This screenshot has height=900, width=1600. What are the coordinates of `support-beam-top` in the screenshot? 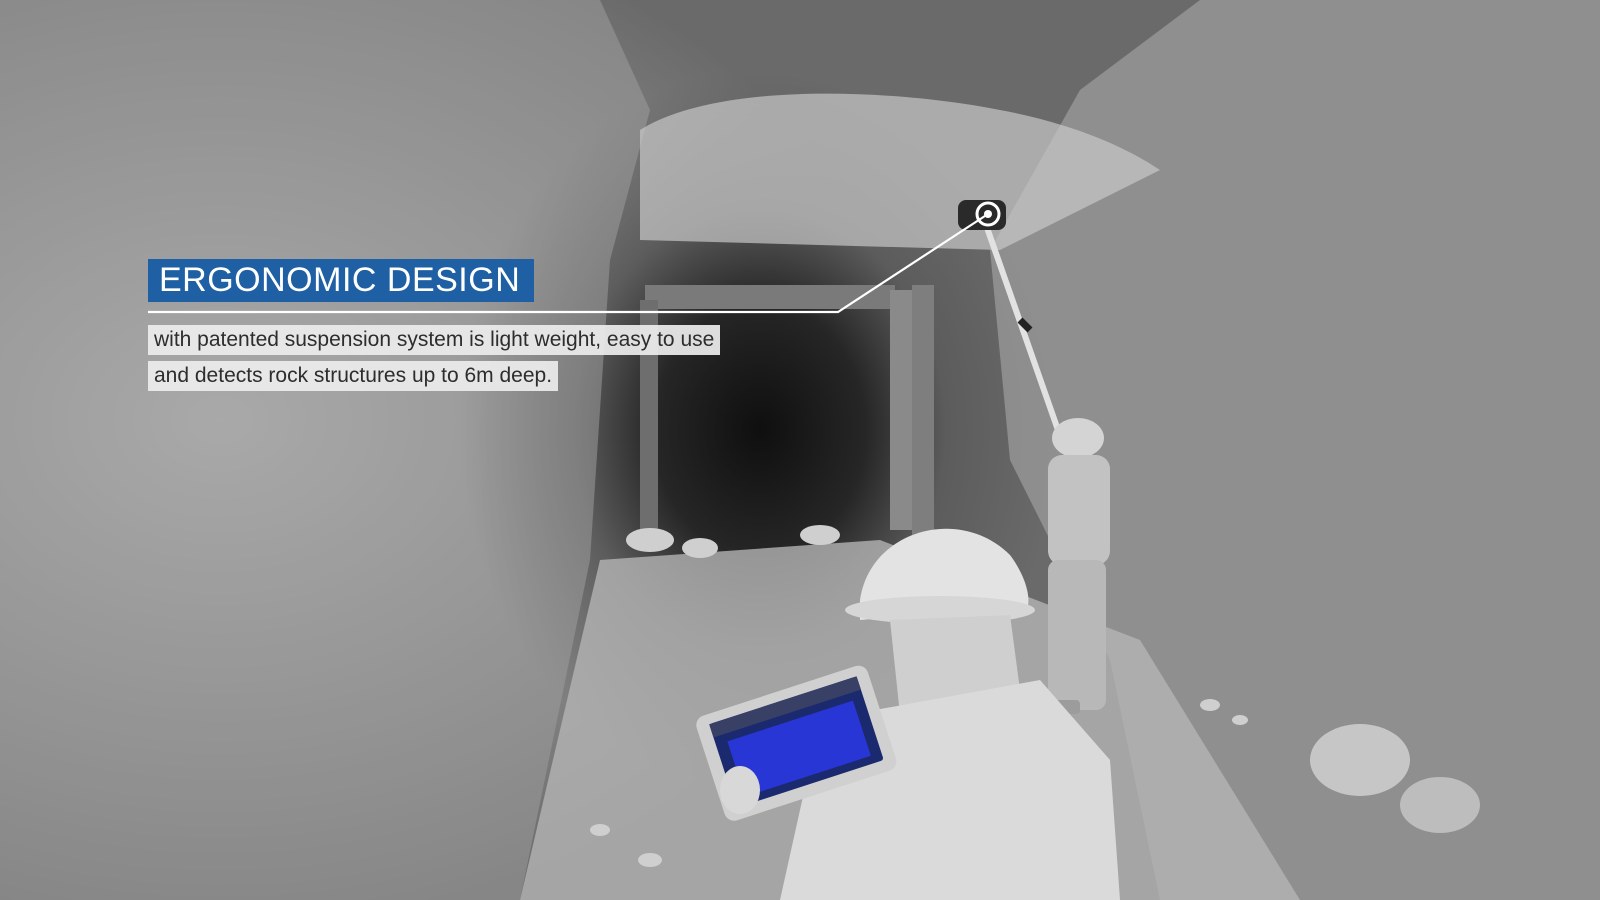 It's located at (770, 297).